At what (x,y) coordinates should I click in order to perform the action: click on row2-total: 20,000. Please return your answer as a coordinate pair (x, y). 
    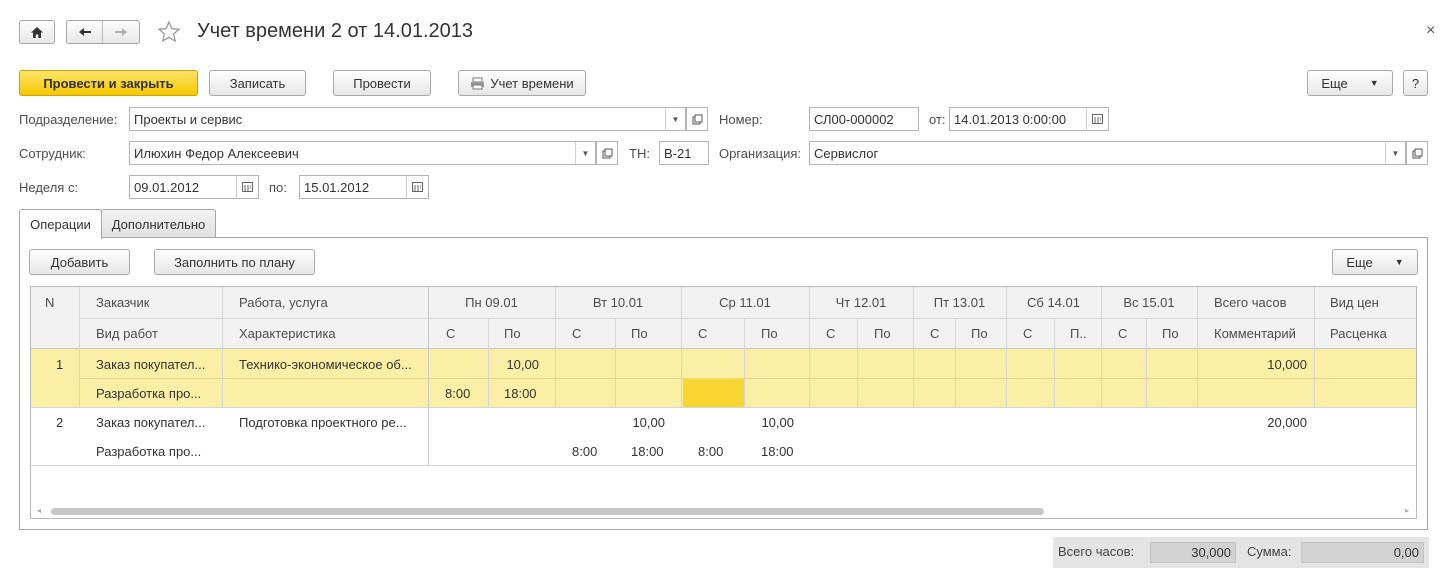
    Looking at the image, I should click on (1252, 422).